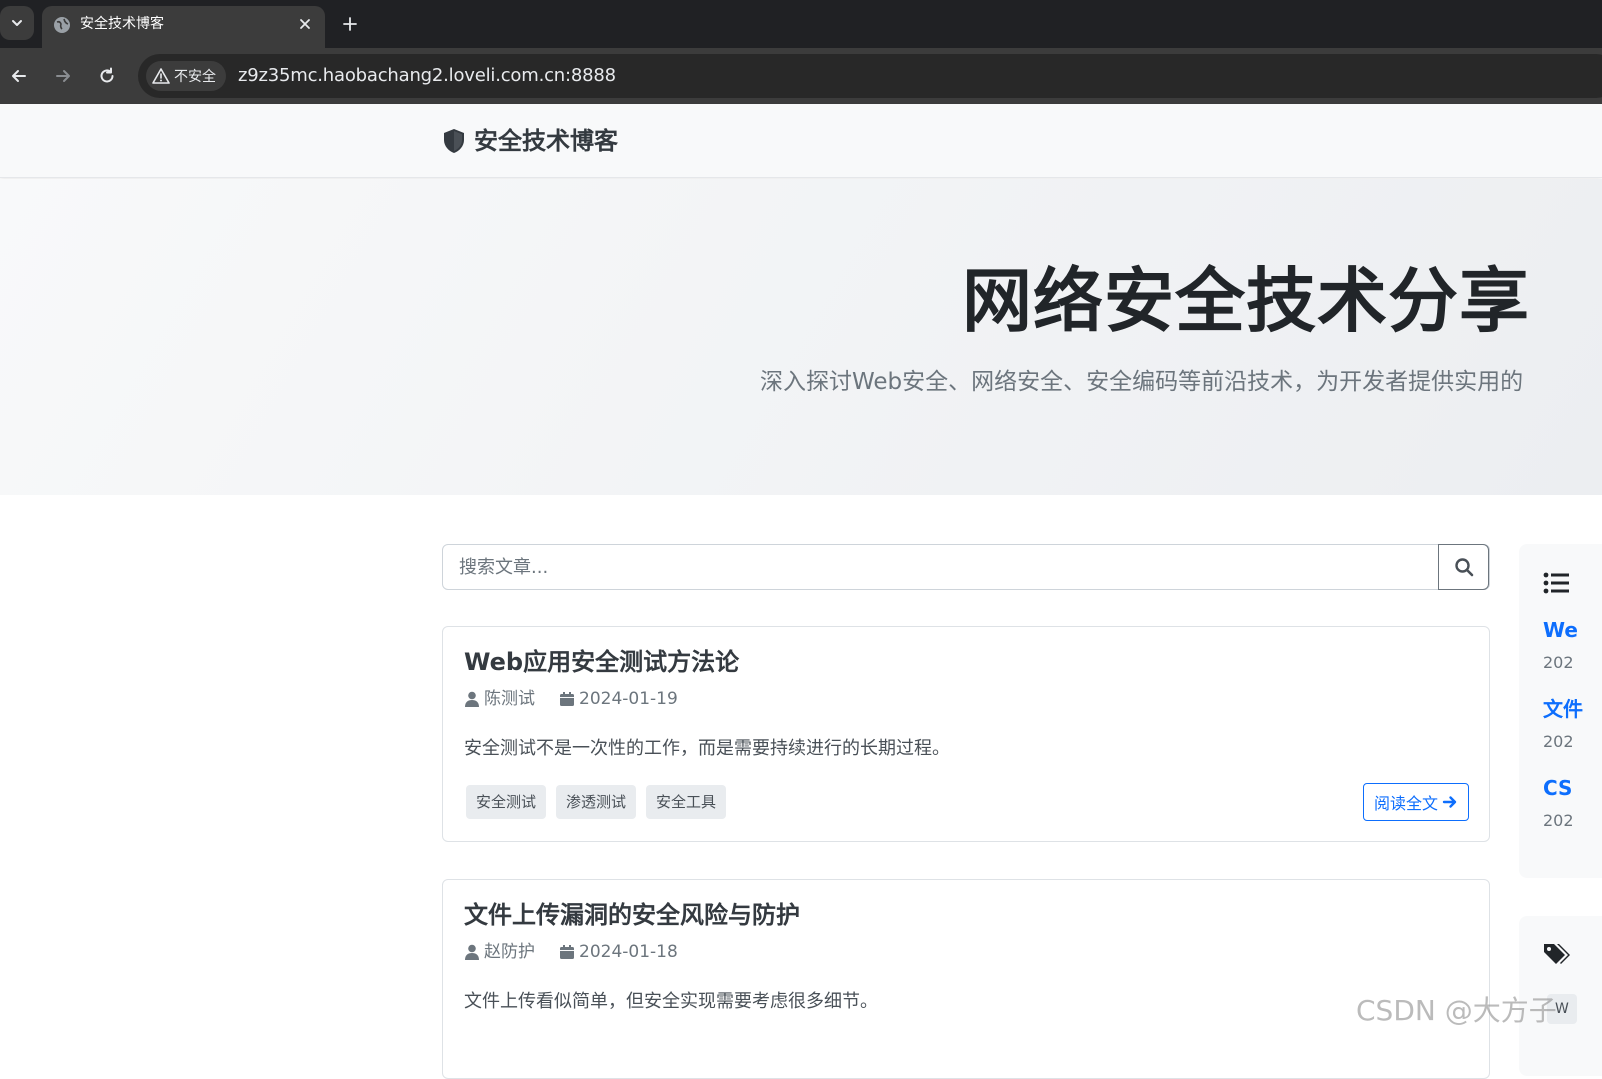 The height and width of the screenshot is (1079, 1602). I want to click on site-navbar: 安全技术博客, so click(801, 141).